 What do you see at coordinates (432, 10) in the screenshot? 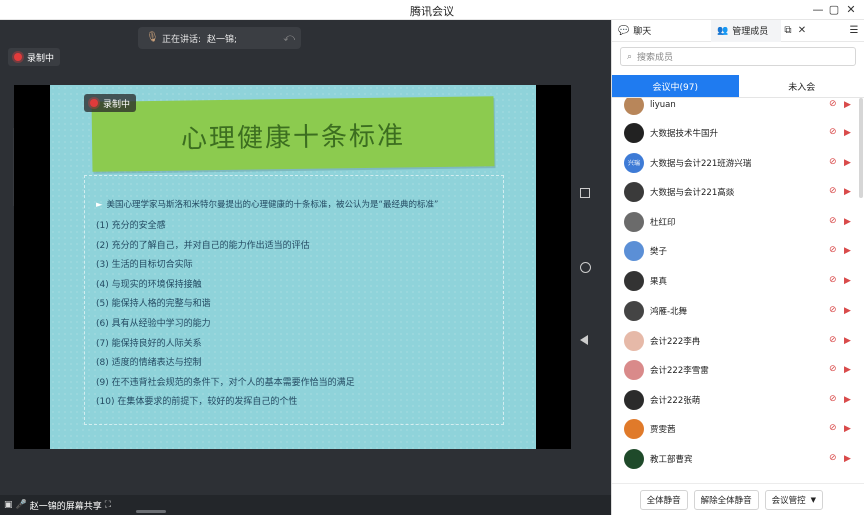
I see `title-bar: 腾讯会议 — ▢ ✕` at bounding box center [432, 10].